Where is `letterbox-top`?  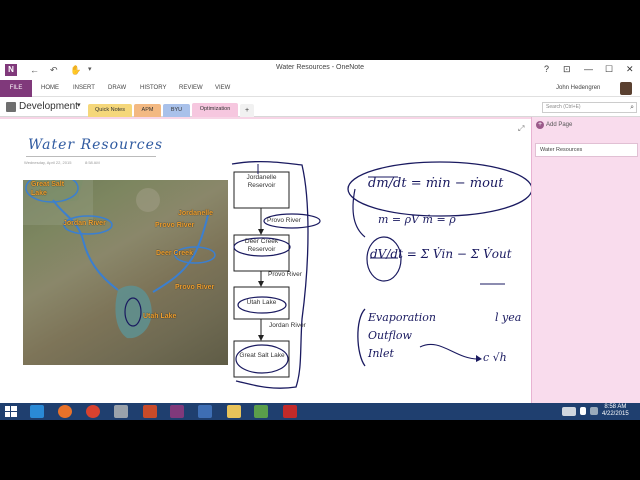
letterbox-top is located at coordinates (320, 30).